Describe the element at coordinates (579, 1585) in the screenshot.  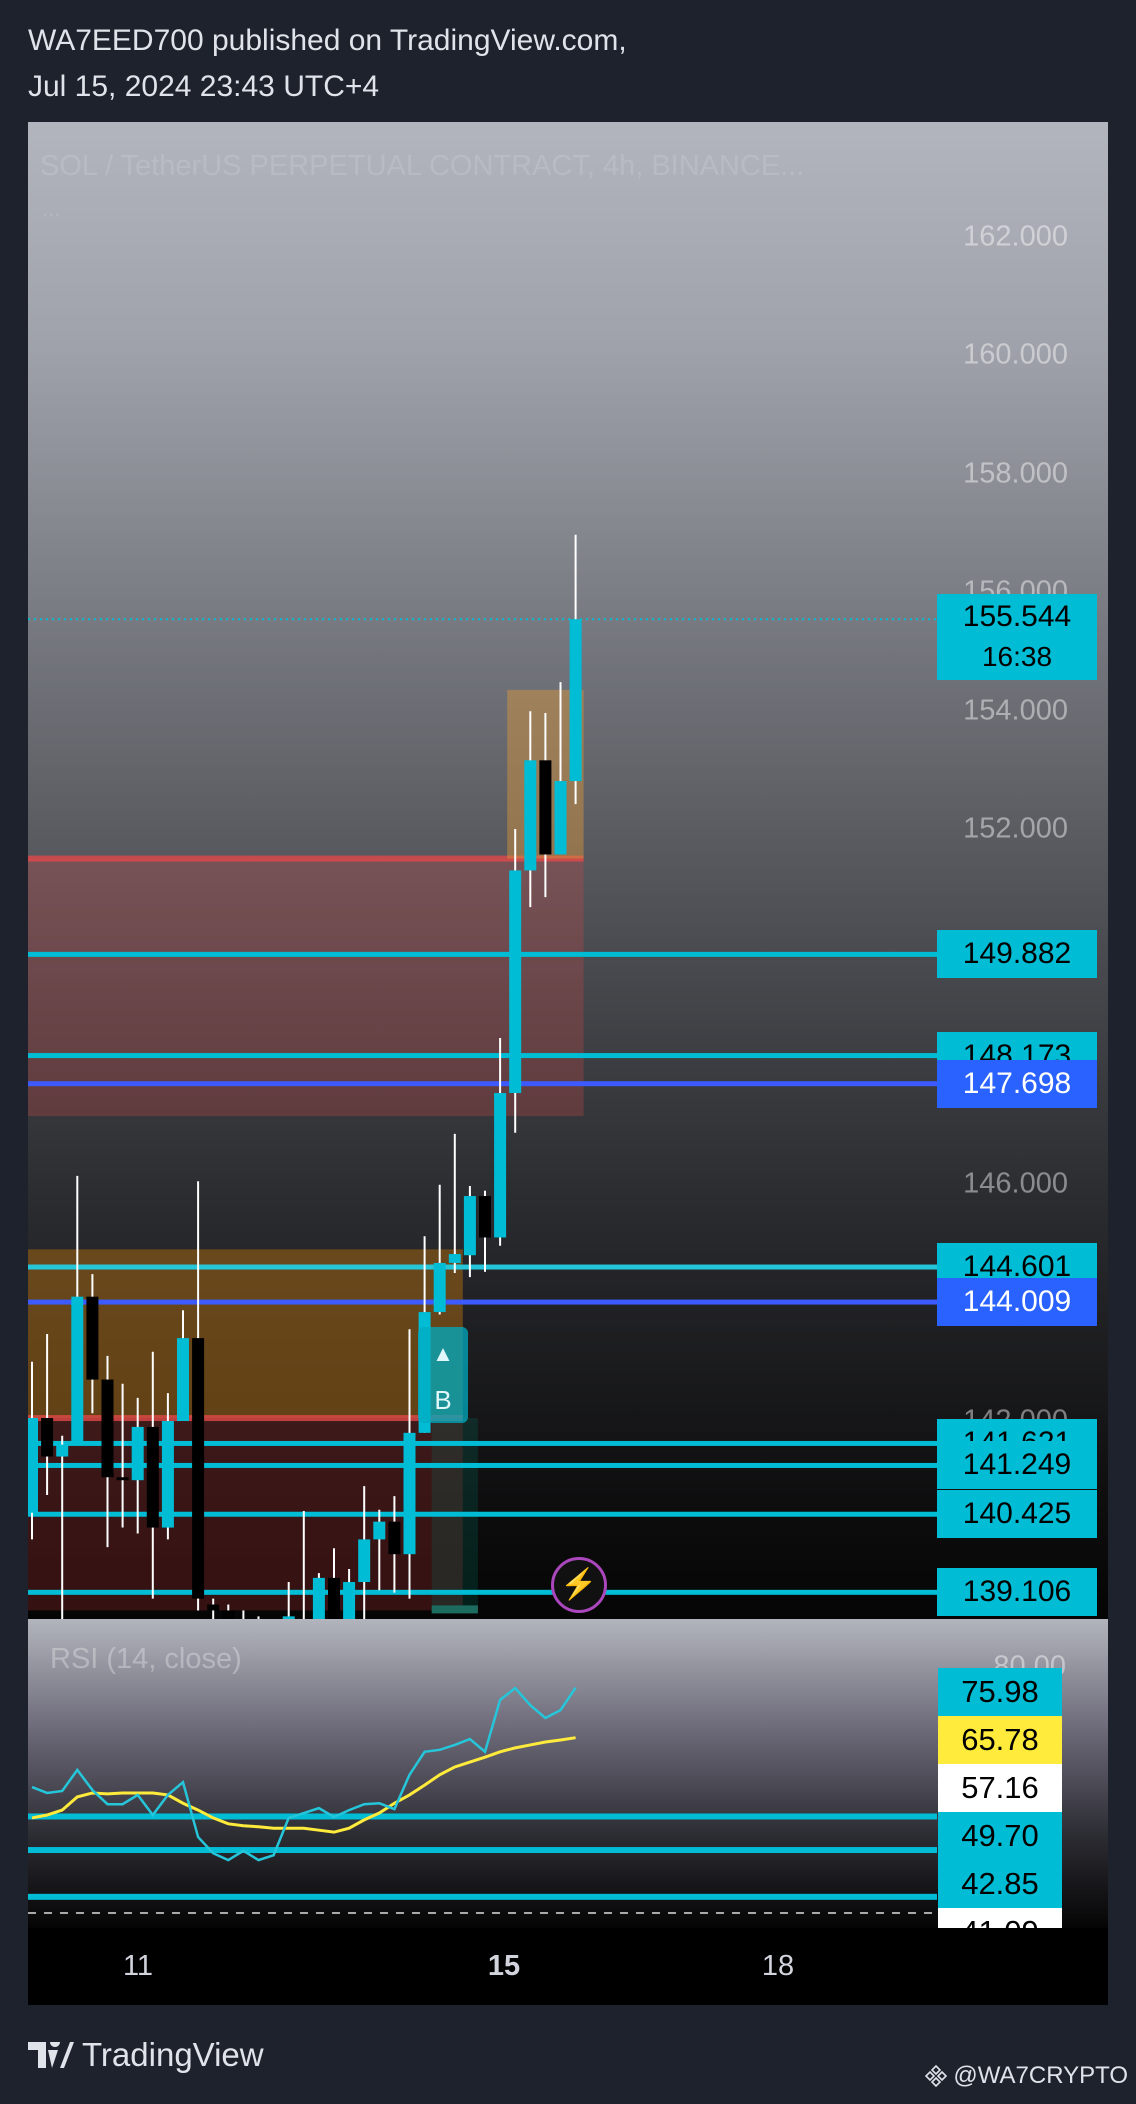
I see `lightning-icon: ⚡` at that location.